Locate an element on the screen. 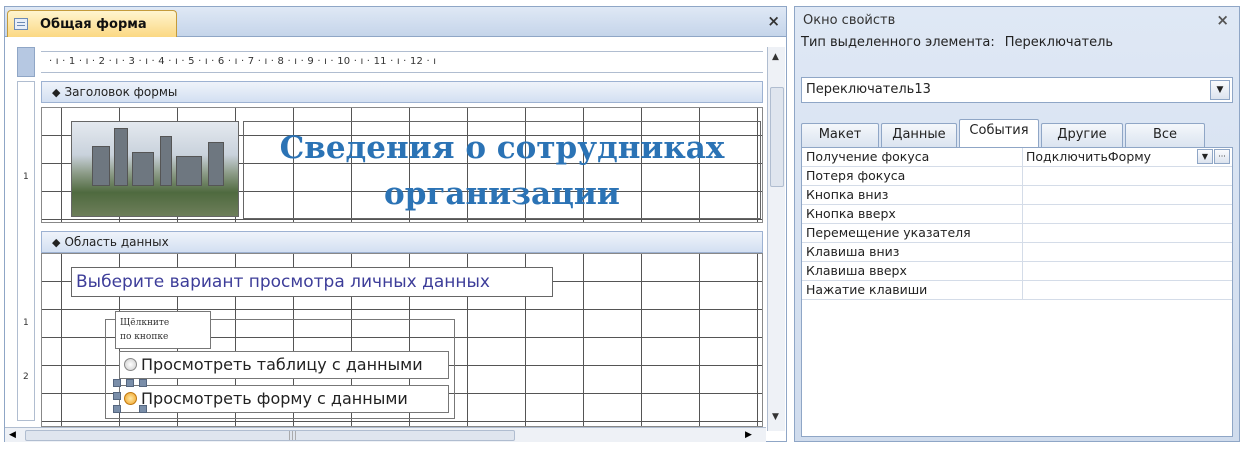 This screenshot has height=450, width=1243. option-label: Просмотреть таблицу с данными is located at coordinates (282, 364).